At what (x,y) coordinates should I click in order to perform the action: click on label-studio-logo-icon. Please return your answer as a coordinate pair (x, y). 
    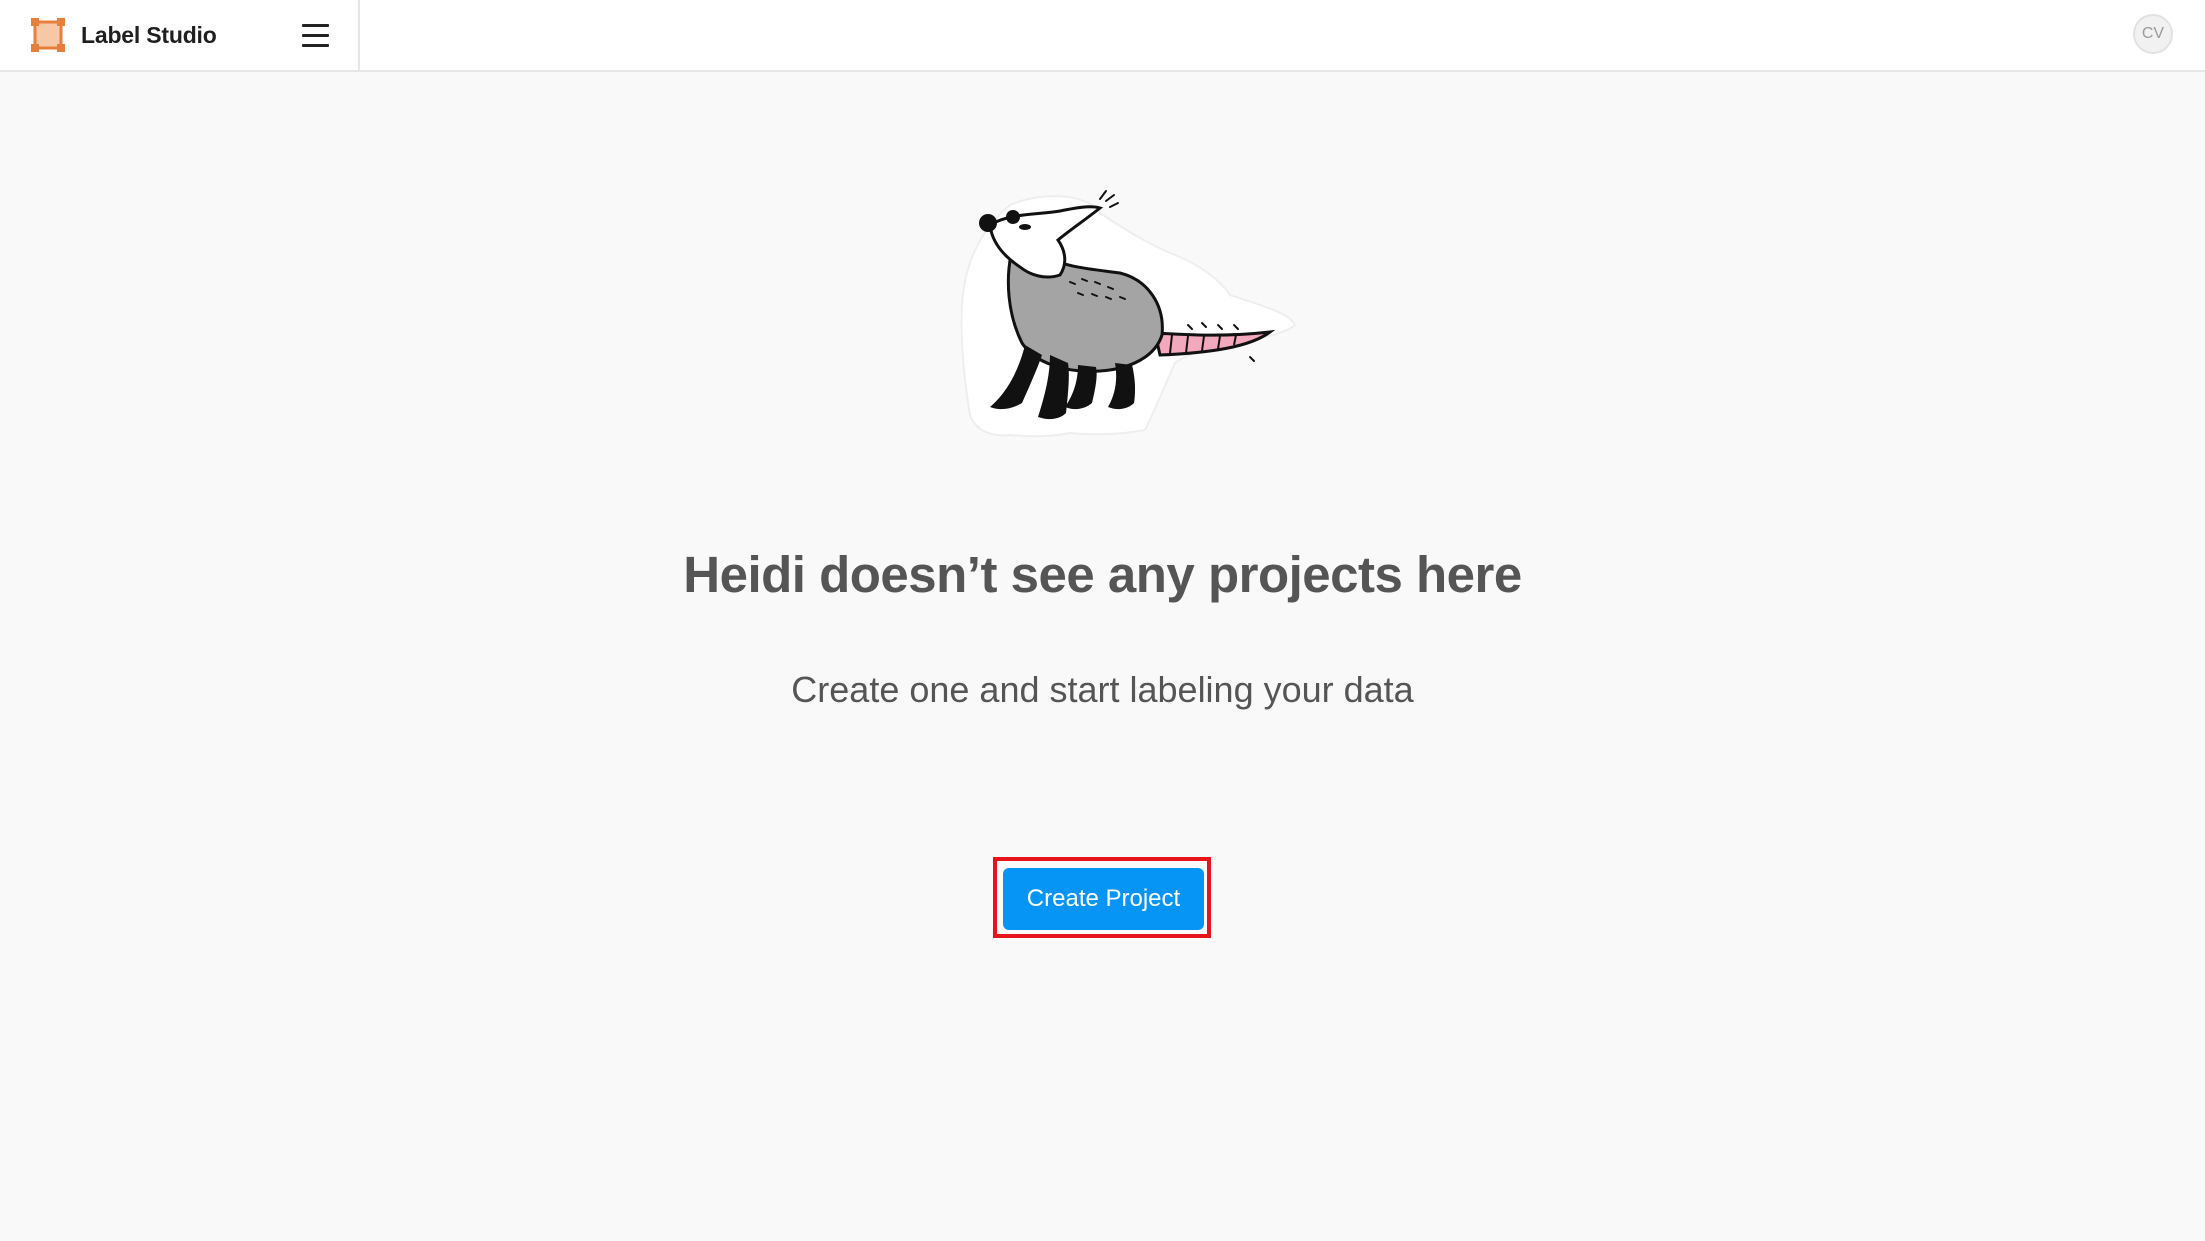
    Looking at the image, I should click on (48, 35).